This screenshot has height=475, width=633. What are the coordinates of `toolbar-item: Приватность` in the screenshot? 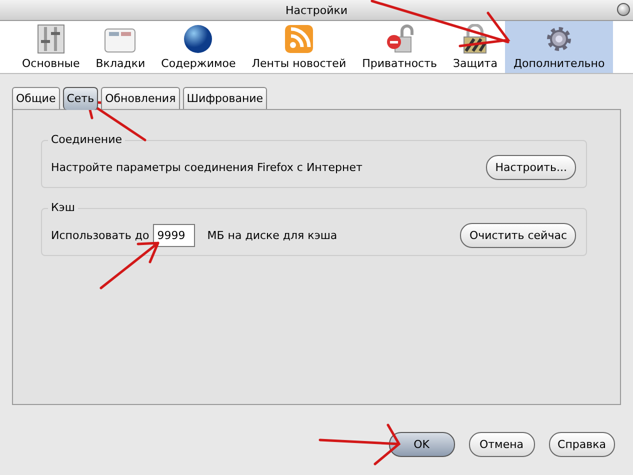 It's located at (399, 47).